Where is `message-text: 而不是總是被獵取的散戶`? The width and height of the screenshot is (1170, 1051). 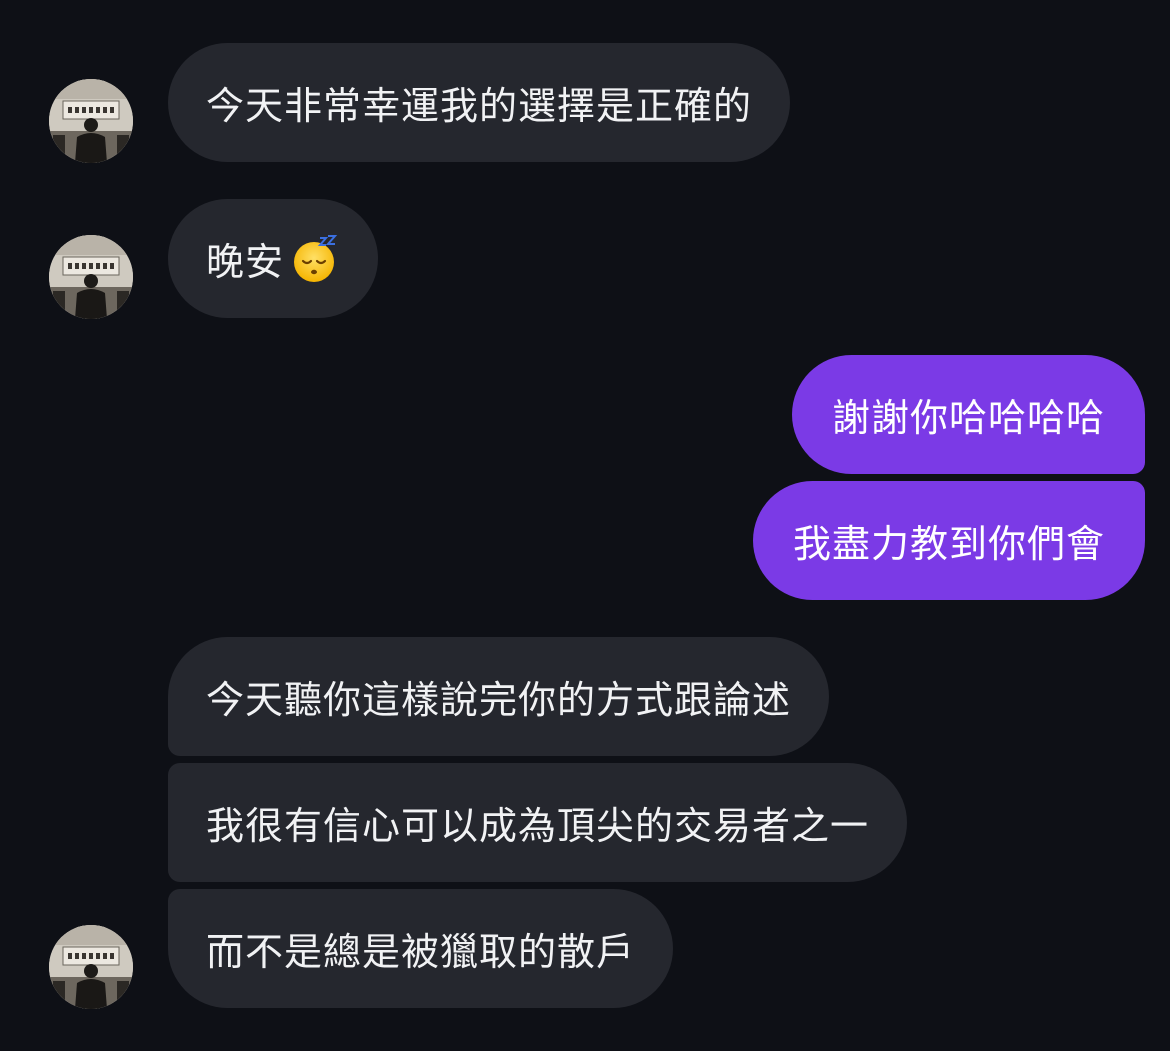 message-text: 而不是總是被獵取的散戶 is located at coordinates (421, 952).